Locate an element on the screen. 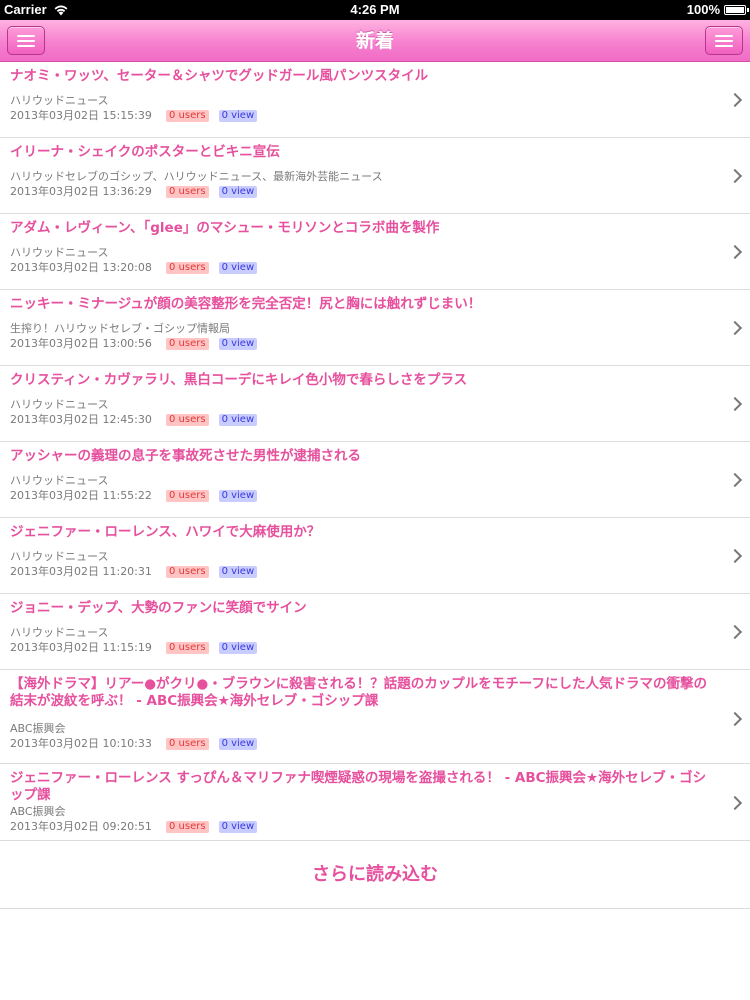  article-date: 2013年03月02日 12:45:30 is located at coordinates (81, 419).